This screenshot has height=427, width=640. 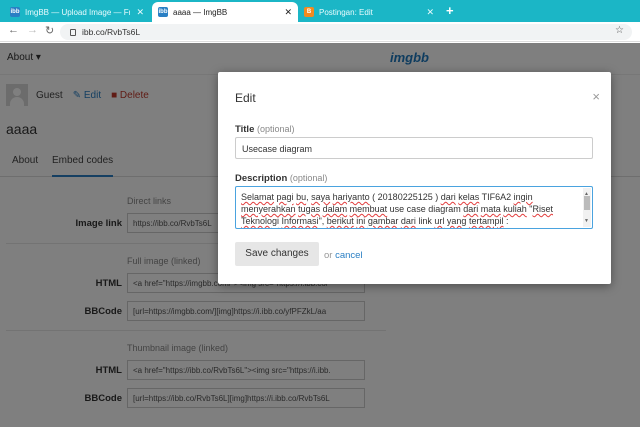 I want to click on description-label: Description (optional), so click(x=281, y=178).